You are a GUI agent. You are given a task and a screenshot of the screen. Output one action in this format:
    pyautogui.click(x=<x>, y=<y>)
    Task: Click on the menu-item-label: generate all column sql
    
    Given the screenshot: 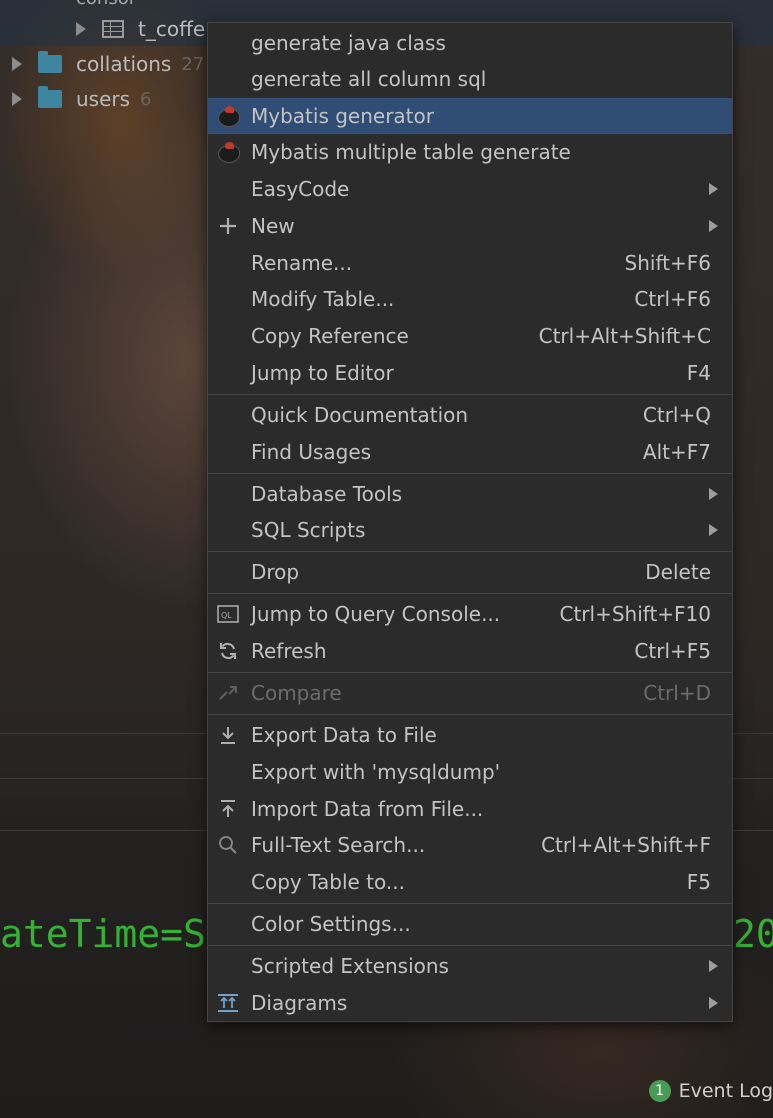 What is the action you would take?
    pyautogui.click(x=369, y=79)
    